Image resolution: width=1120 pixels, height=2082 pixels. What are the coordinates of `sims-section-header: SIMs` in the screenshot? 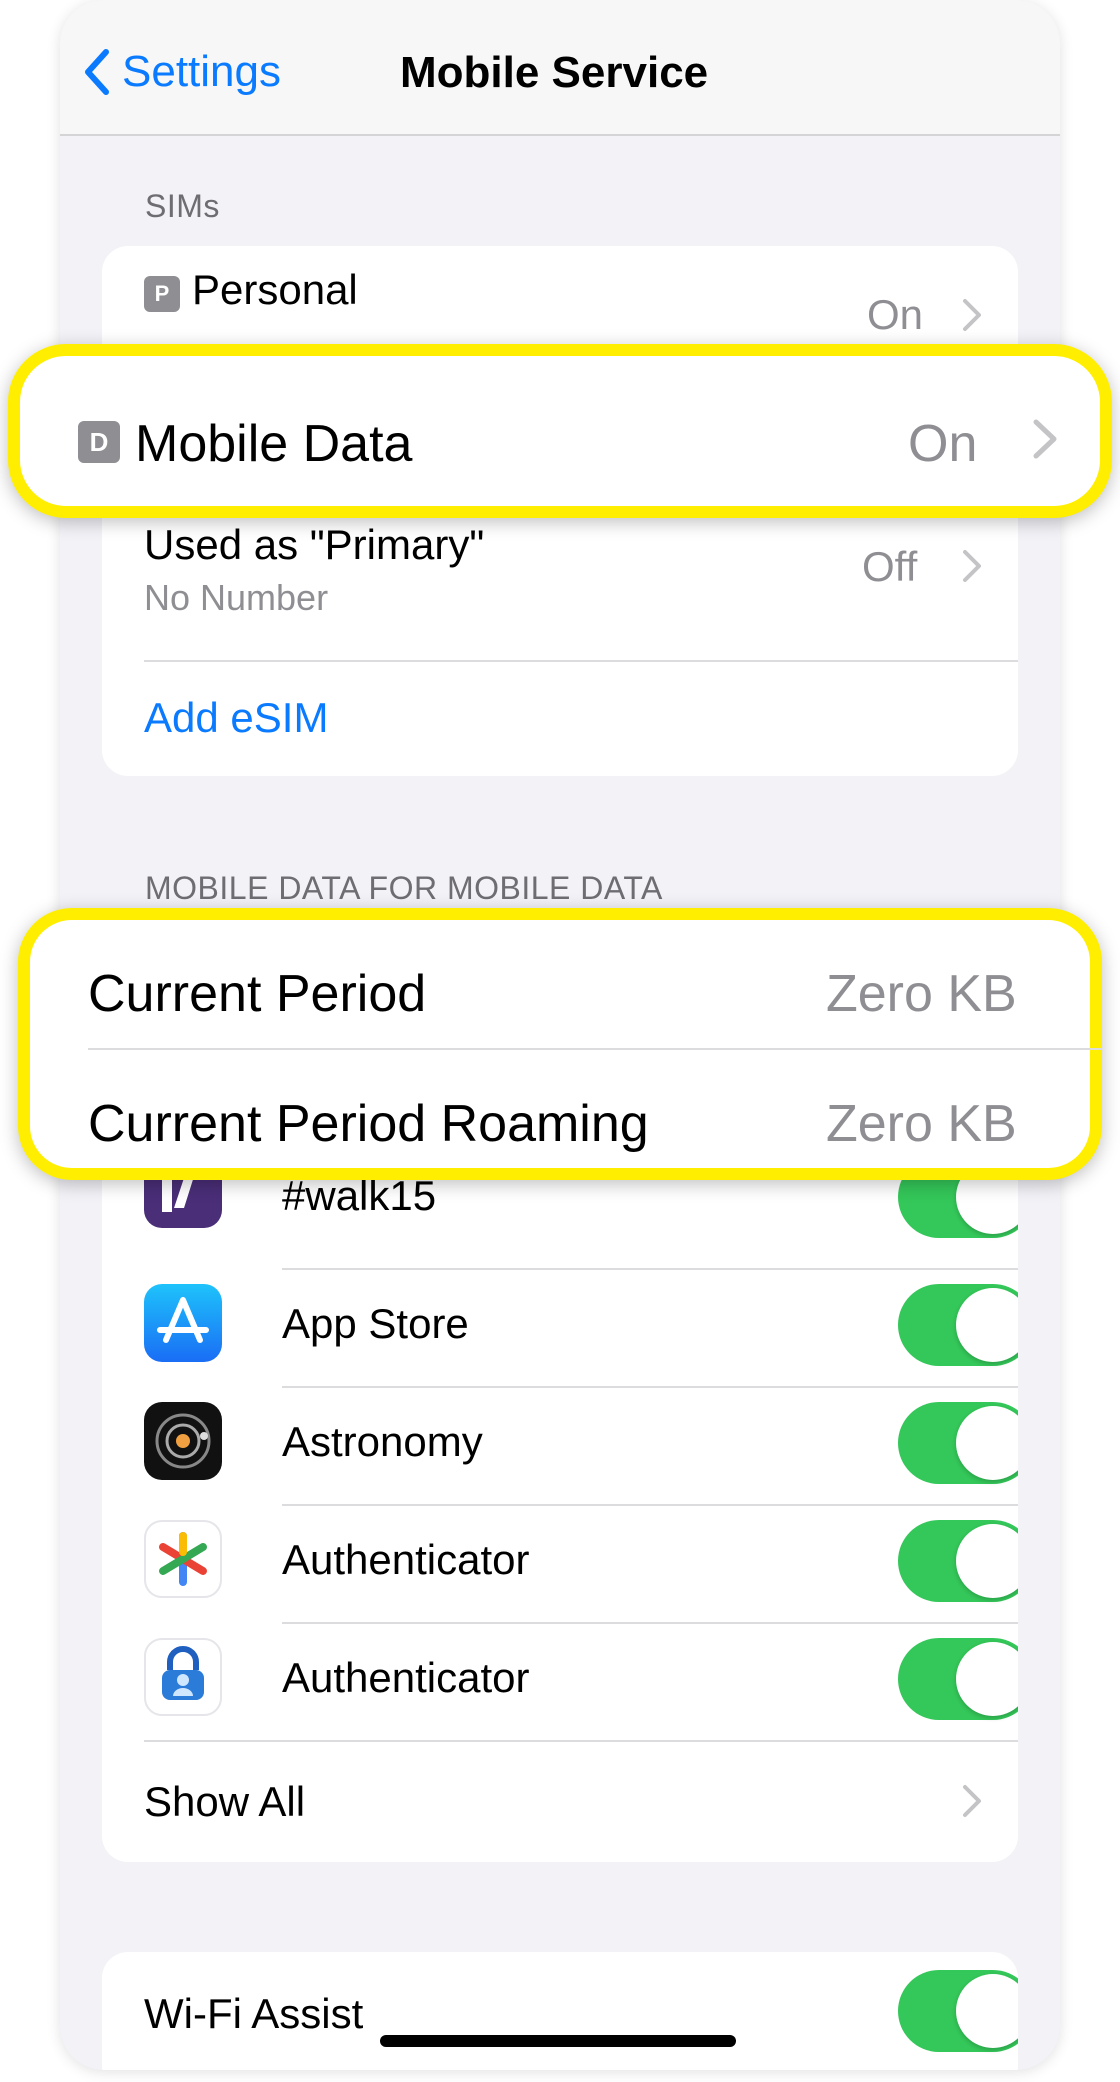 It's located at (182, 206).